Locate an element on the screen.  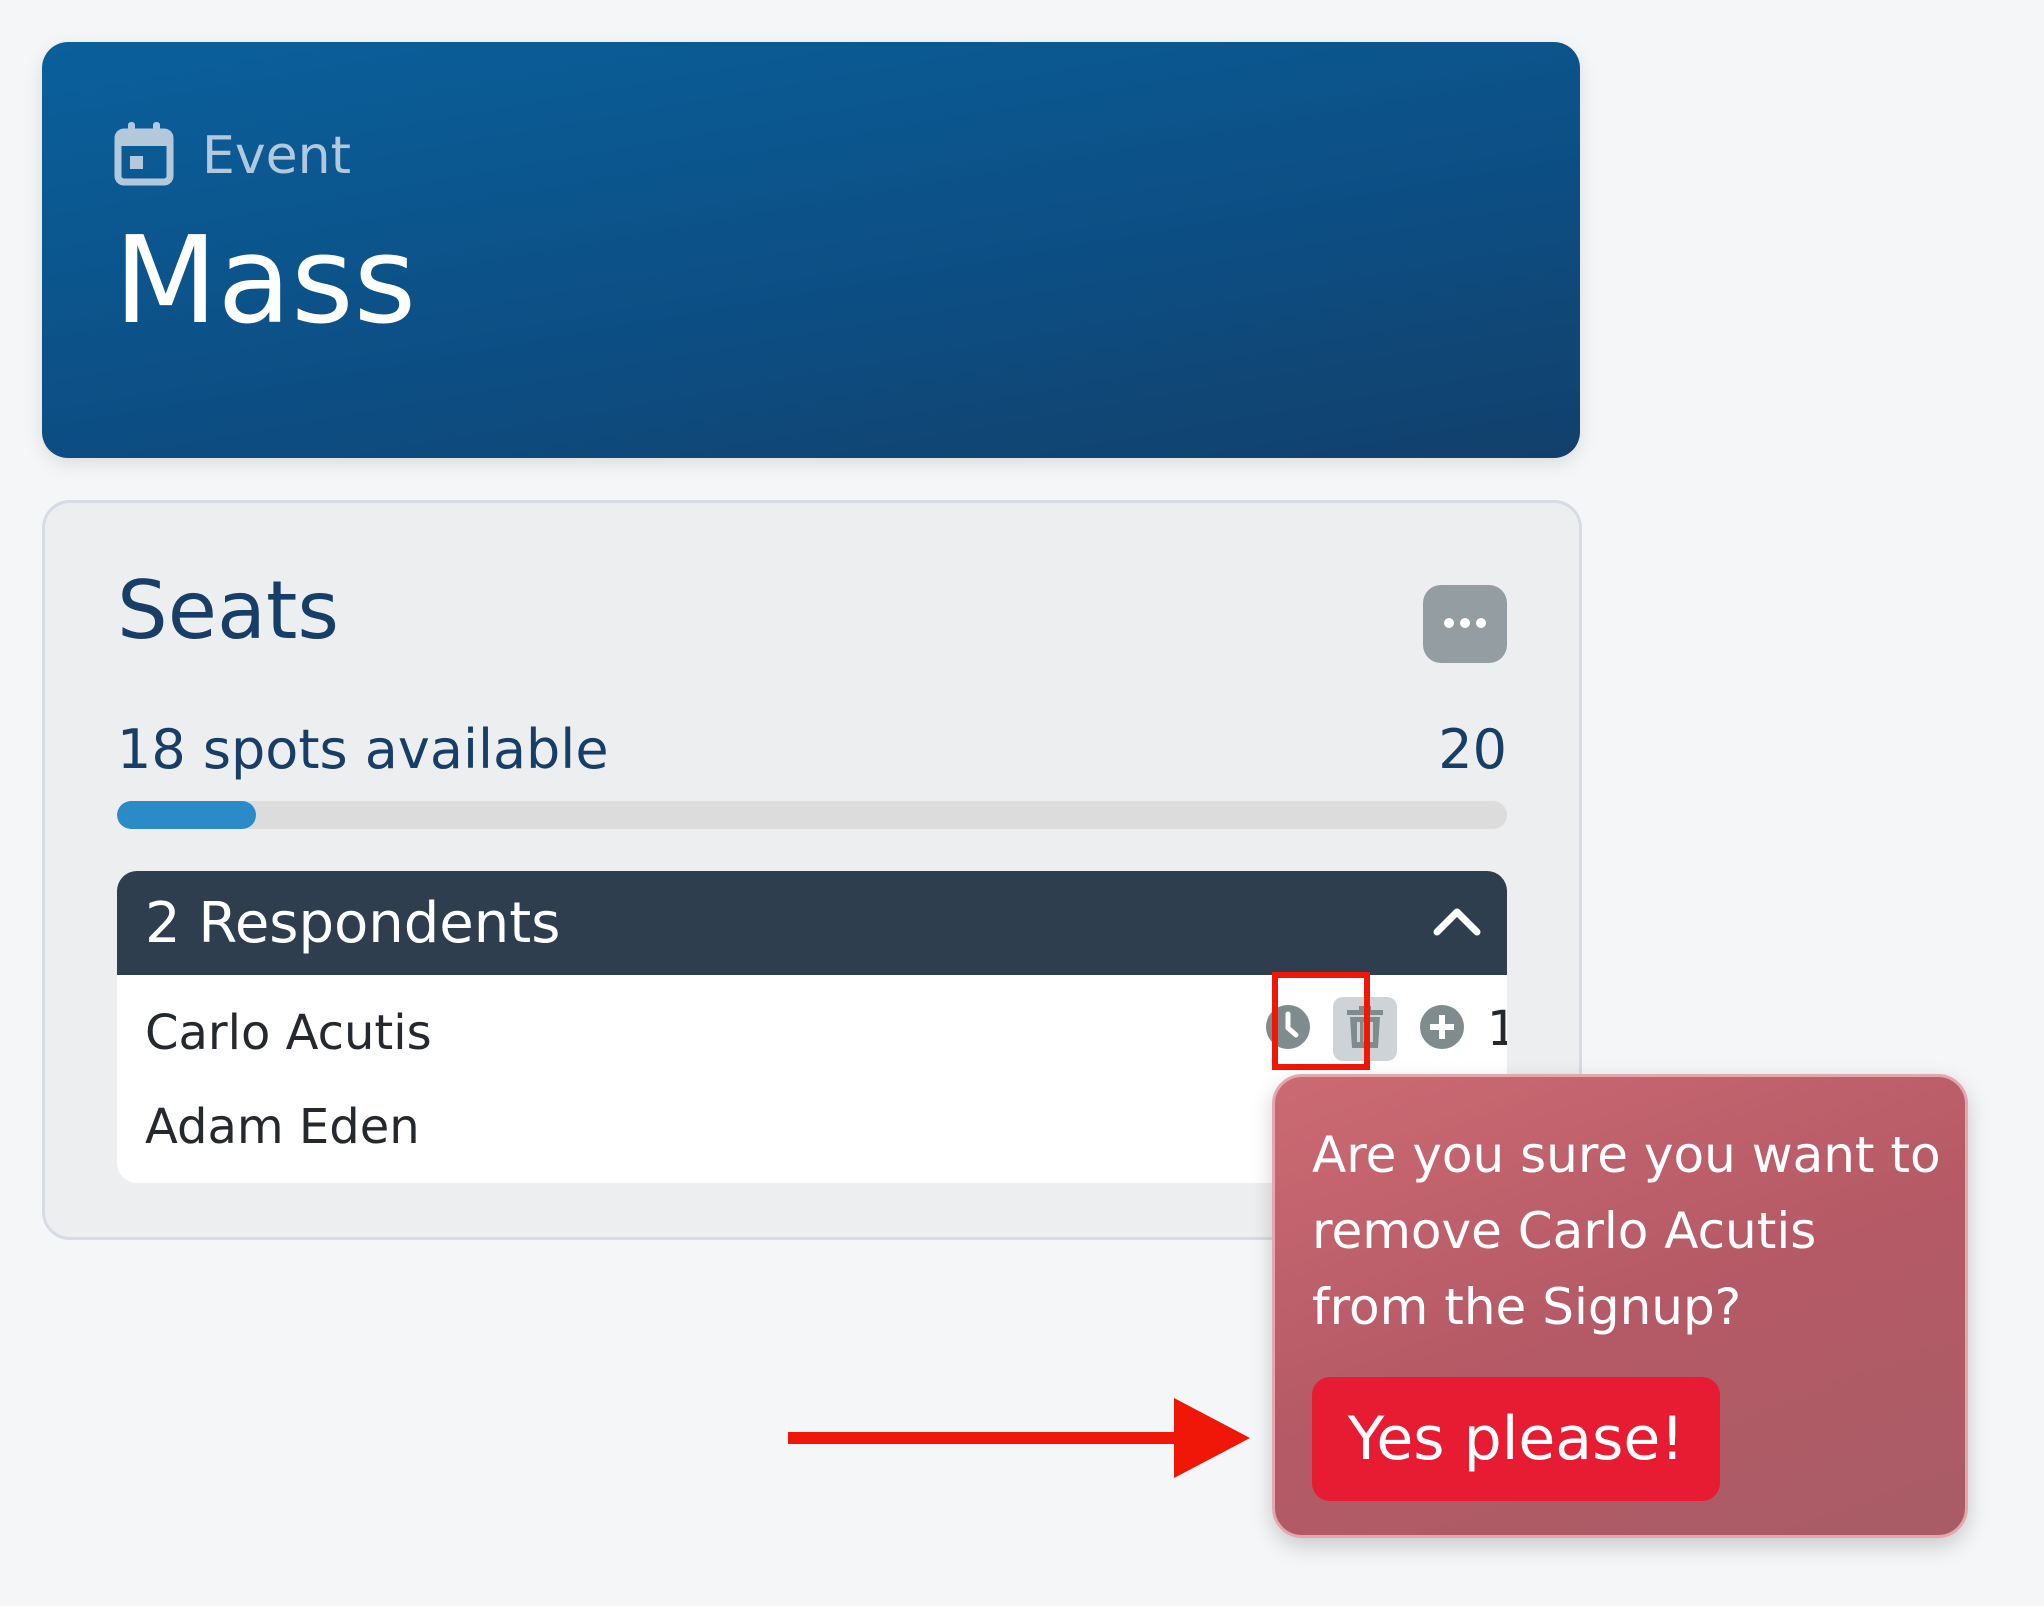
respondent-quantity: 1 is located at coordinates (1497, 1029).